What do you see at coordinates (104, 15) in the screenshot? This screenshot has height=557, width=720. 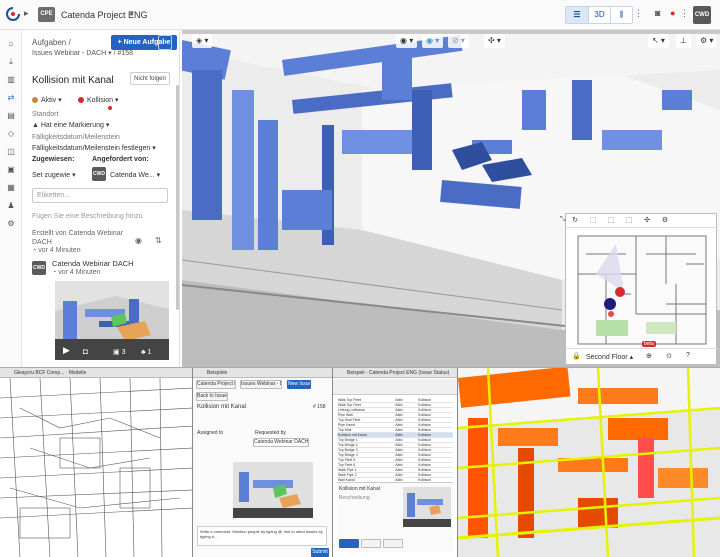 I see `project-name: Catenda Project ENG` at bounding box center [104, 15].